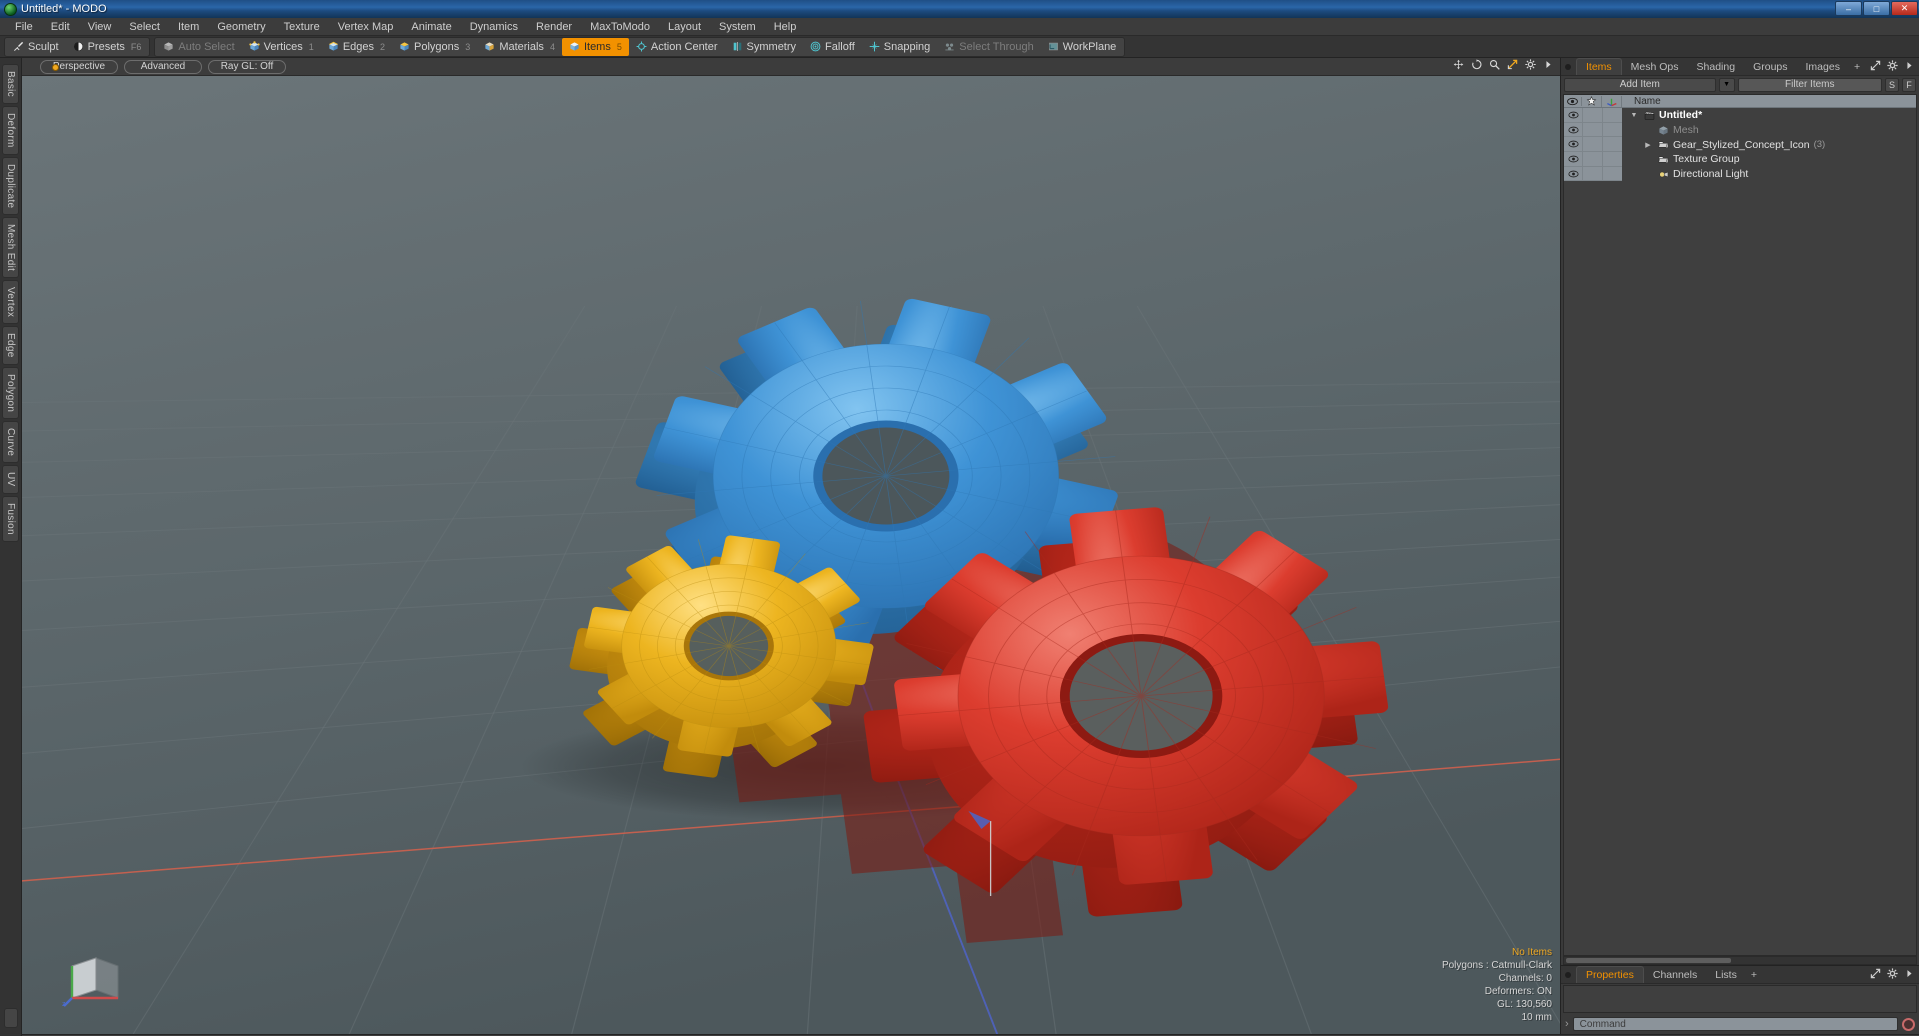 This screenshot has height=1036, width=1919. What do you see at coordinates (10, 84) in the screenshot?
I see `left-tab-basic: Basic` at bounding box center [10, 84].